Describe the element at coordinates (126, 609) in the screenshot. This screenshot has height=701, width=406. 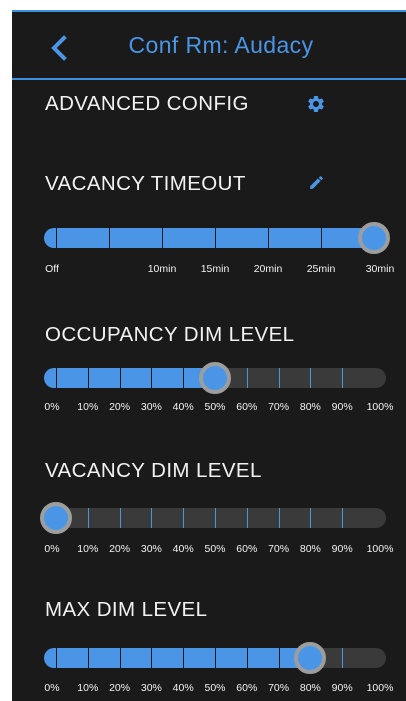
I see `max-dim-level-title: MAX DIM LEVEL` at that location.